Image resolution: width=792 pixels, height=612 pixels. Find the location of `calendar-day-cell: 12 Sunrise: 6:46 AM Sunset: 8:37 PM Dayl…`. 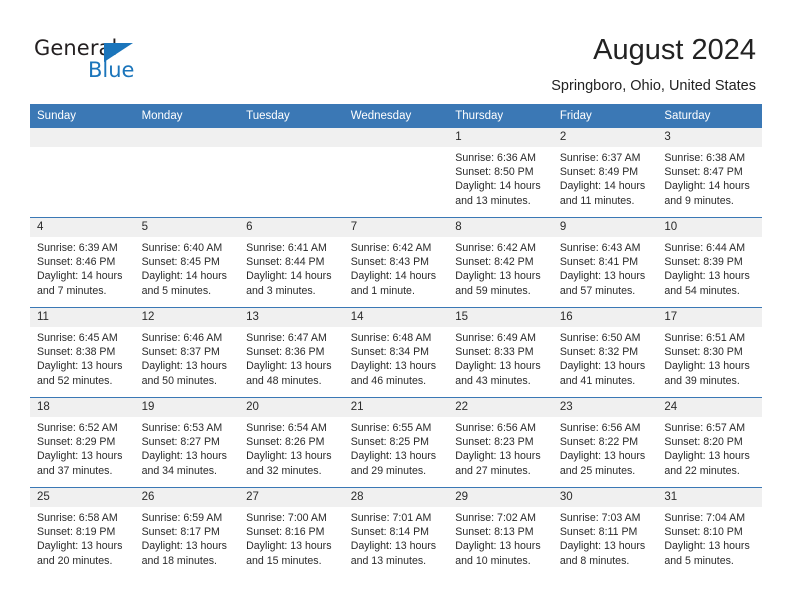

calendar-day-cell: 12 Sunrise: 6:46 AM Sunset: 8:37 PM Dayl… is located at coordinates (187, 352).